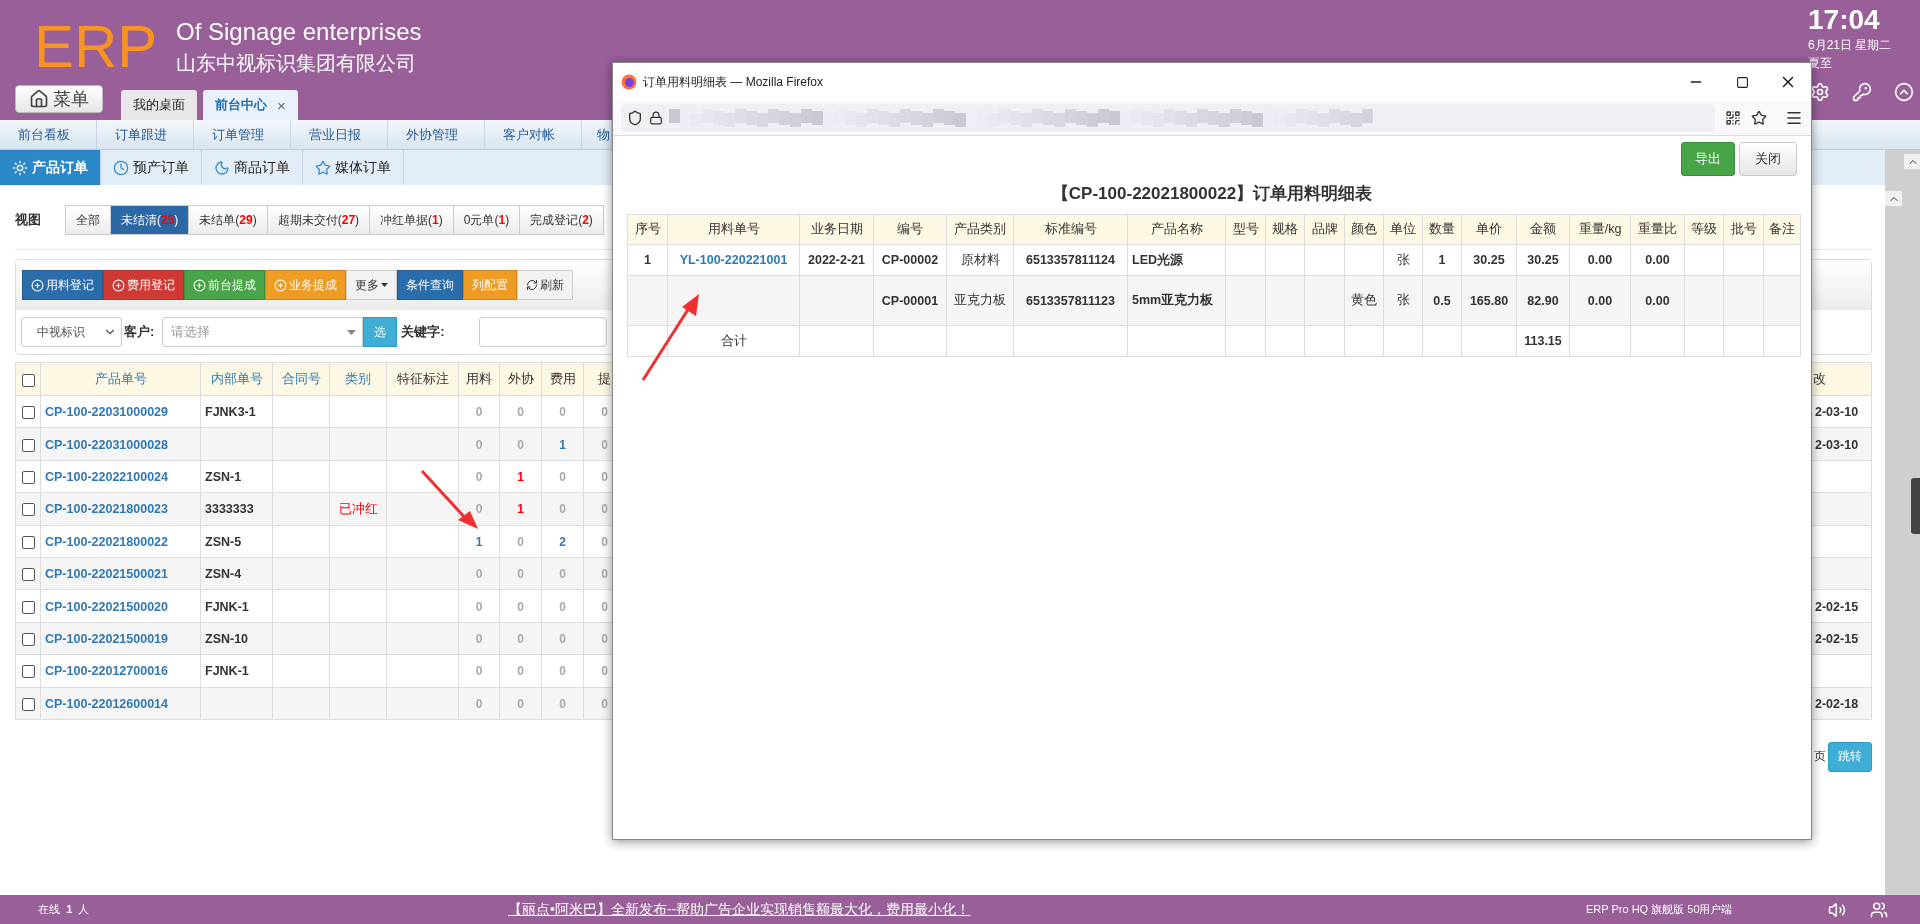 The height and width of the screenshot is (924, 1920). I want to click on order-tab: 预产订单, so click(151, 167).